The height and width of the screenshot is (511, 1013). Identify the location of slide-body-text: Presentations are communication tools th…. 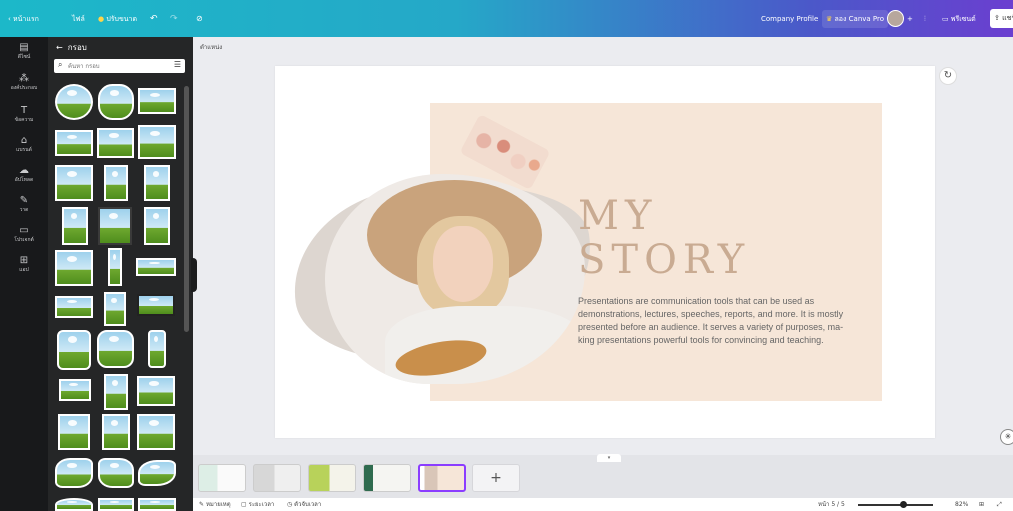
(713, 321).